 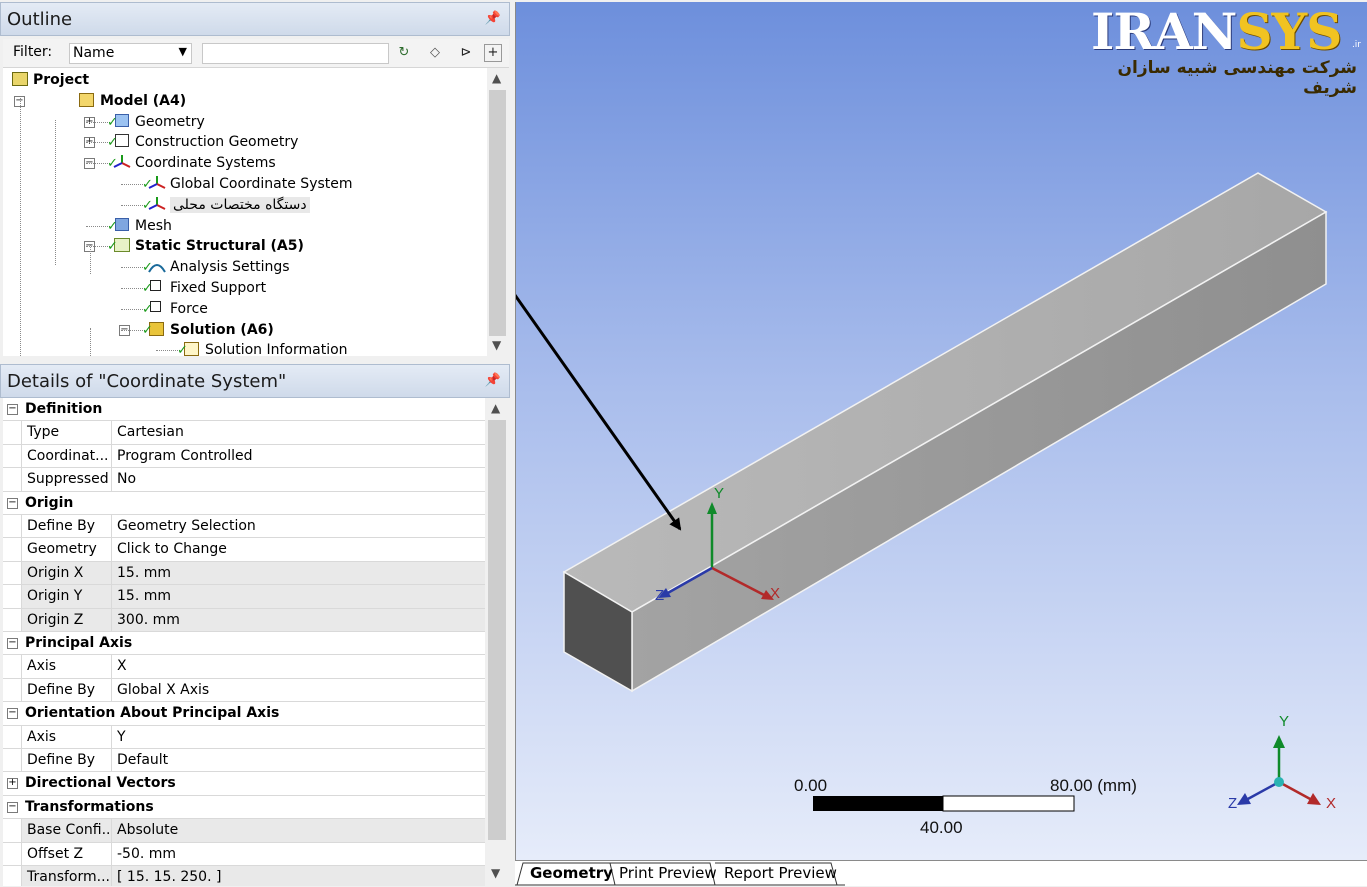 What do you see at coordinates (404, 53) in the screenshot?
I see `refresh-icon: ↻` at bounding box center [404, 53].